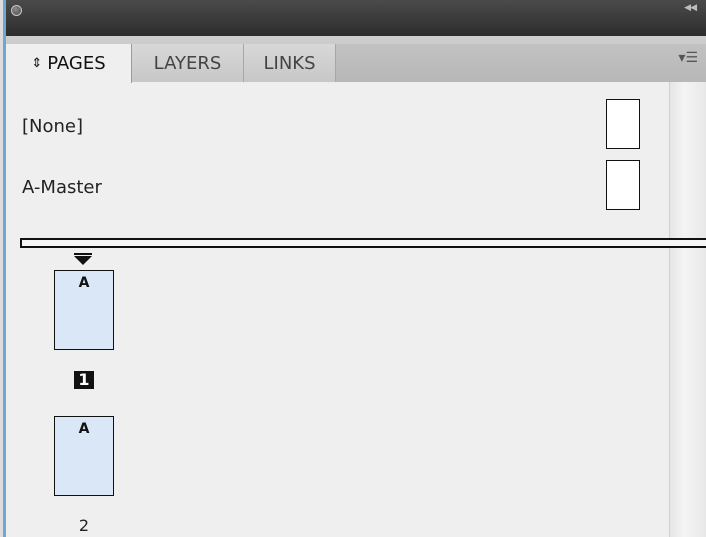 This screenshot has height=537, width=706. I want to click on page-item-2: A 2, so click(84, 475).